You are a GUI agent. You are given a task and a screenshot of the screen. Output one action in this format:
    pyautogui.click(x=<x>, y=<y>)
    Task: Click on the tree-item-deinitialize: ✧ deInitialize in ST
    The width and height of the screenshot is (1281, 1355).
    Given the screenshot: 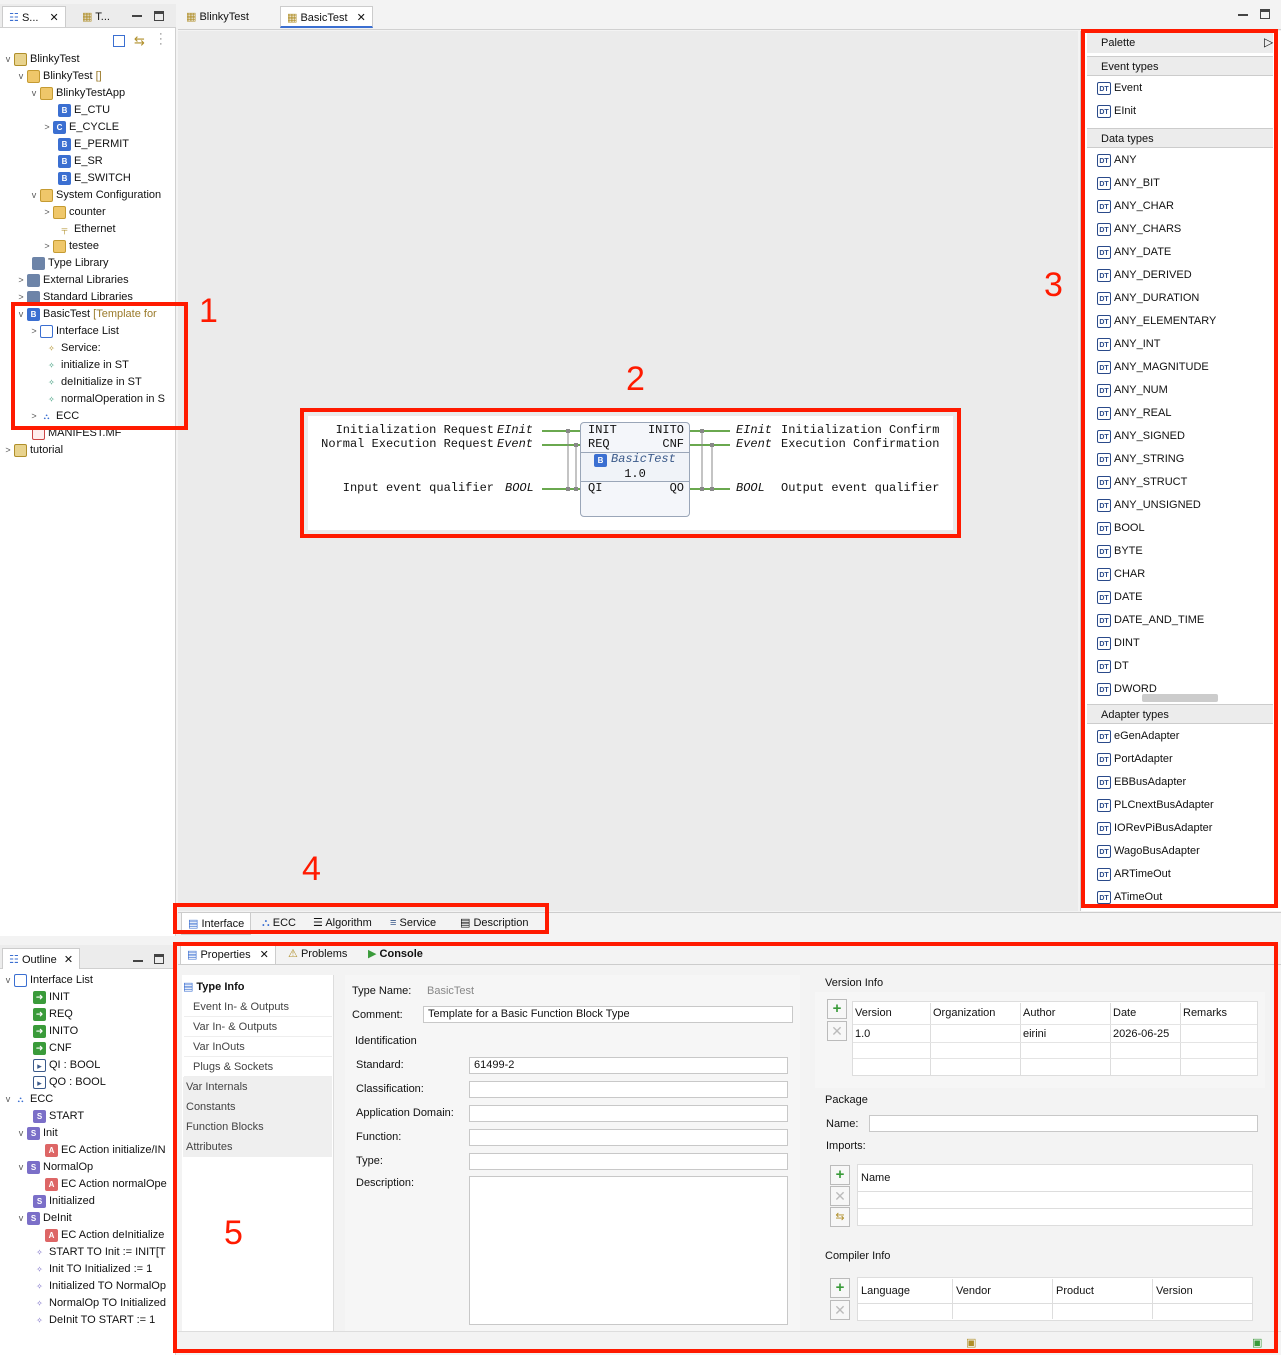 What is the action you would take?
    pyautogui.click(x=87, y=382)
    